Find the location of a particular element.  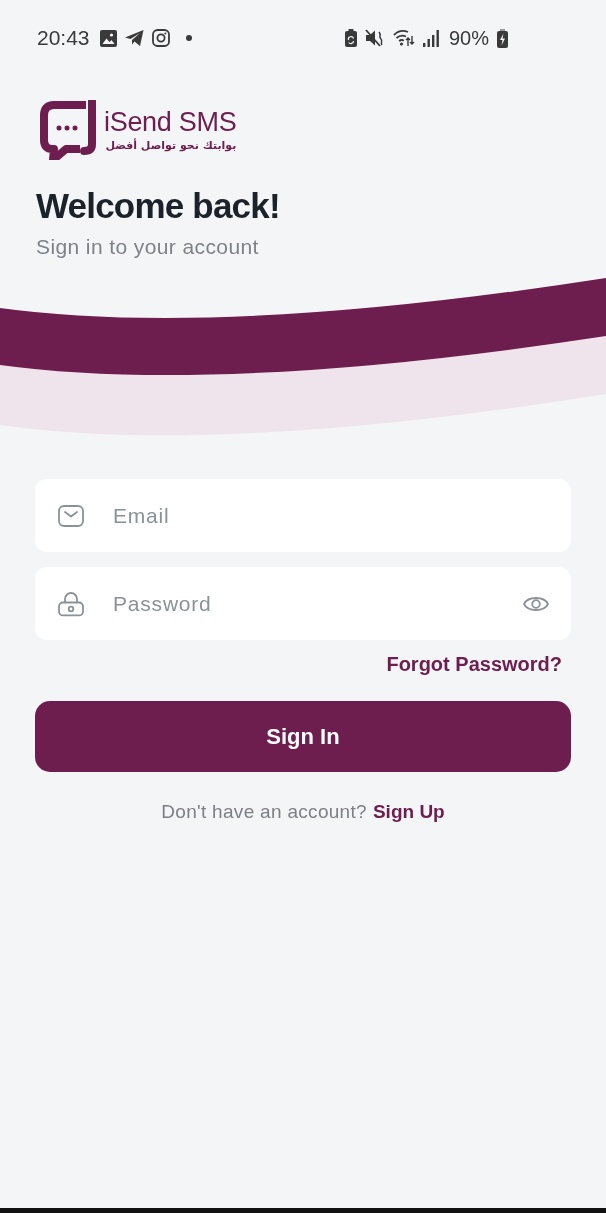

lock-icon is located at coordinates (71, 603).